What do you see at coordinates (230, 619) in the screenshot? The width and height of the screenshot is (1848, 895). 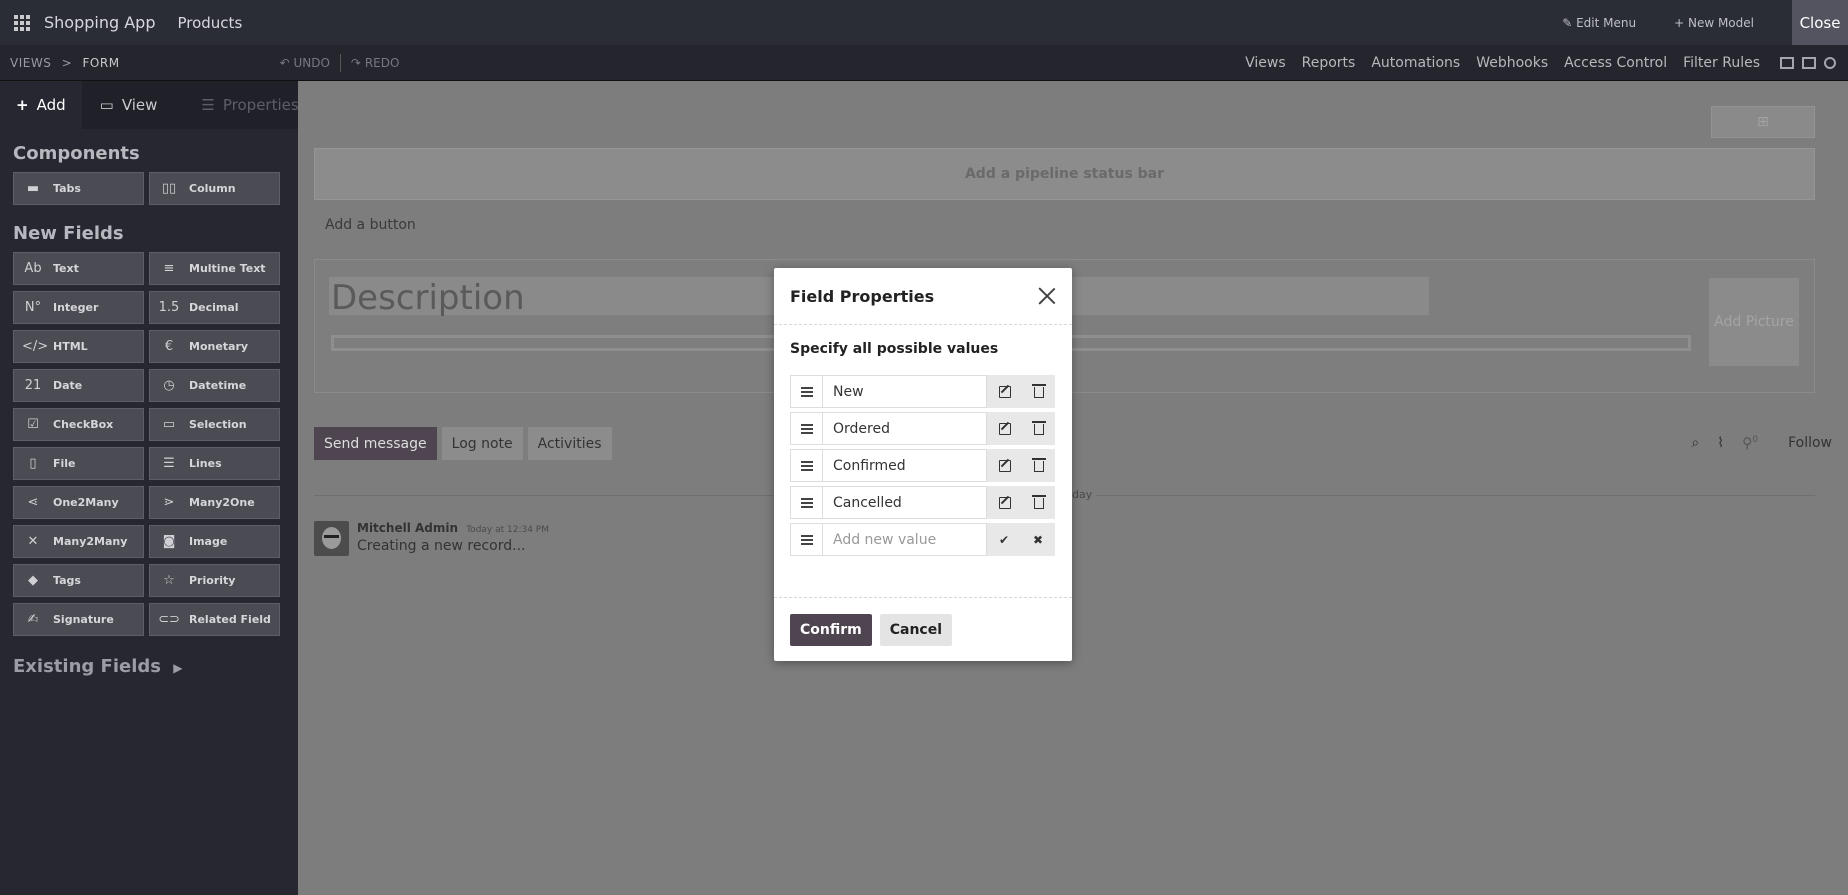 I see `field-label: Related Field` at bounding box center [230, 619].